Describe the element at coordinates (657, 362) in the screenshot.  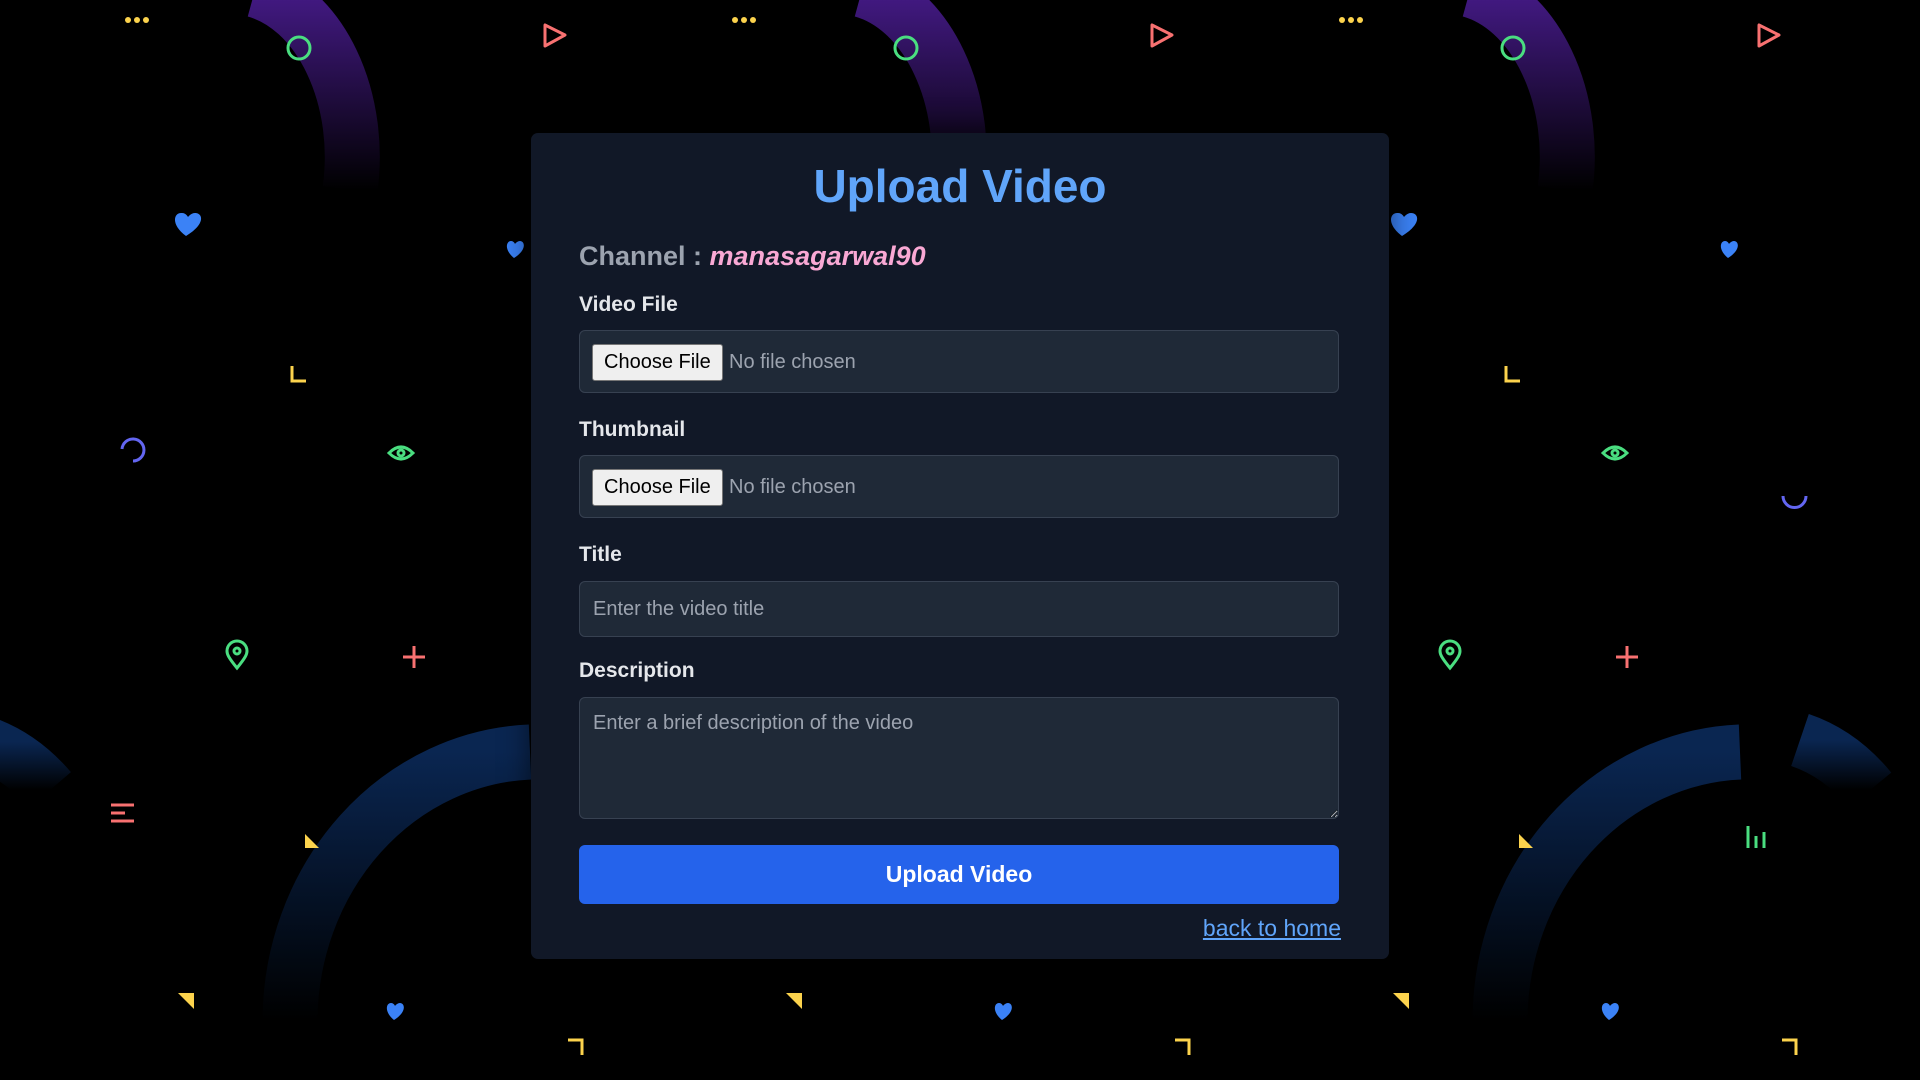
I see `video-choose-file-button: Choose File` at that location.